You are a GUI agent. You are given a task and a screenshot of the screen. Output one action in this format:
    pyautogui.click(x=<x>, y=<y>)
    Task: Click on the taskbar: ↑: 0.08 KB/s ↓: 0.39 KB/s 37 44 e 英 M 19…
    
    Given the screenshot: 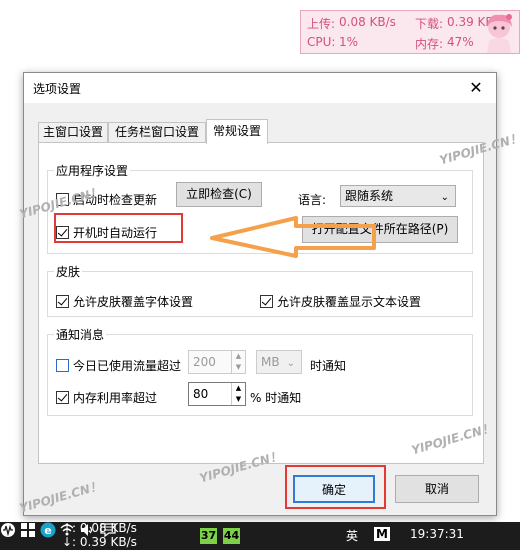 What is the action you would take?
    pyautogui.click(x=260, y=535)
    